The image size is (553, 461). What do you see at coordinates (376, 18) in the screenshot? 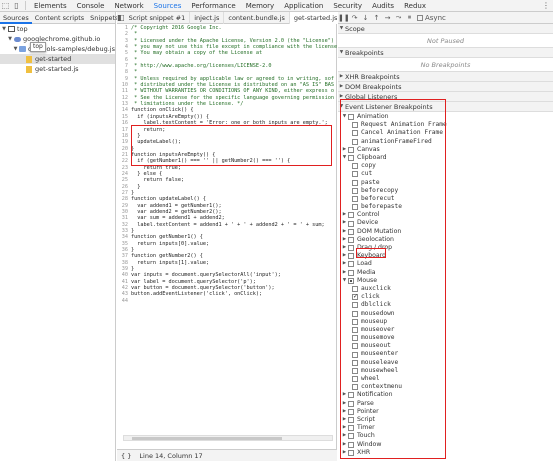
I see `step-out-icon: ↑` at bounding box center [376, 18].